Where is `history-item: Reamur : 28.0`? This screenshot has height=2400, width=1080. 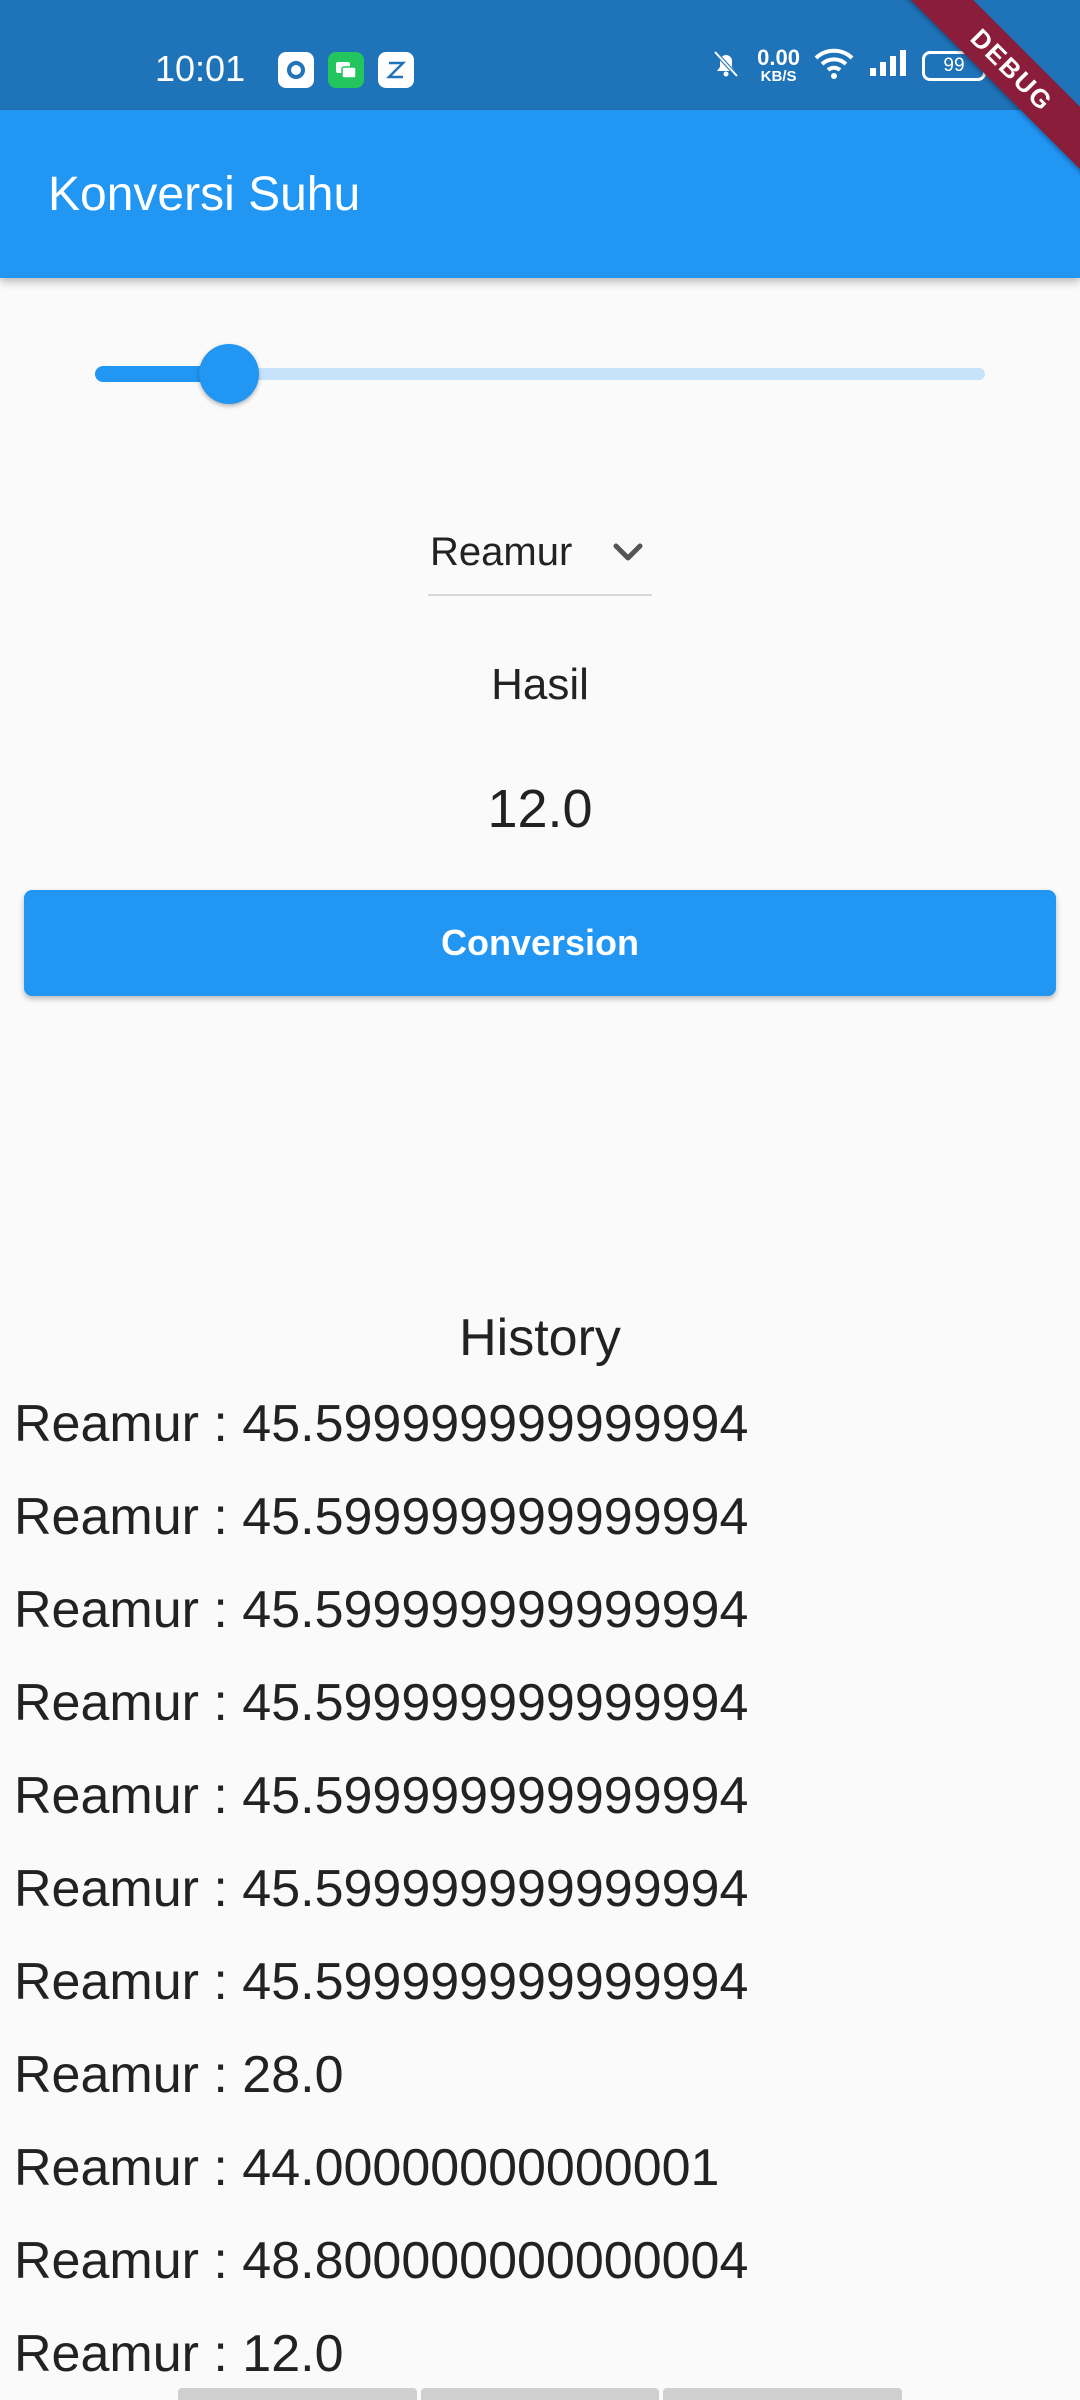
history-item: Reamur : 28.0 is located at coordinates (179, 2075).